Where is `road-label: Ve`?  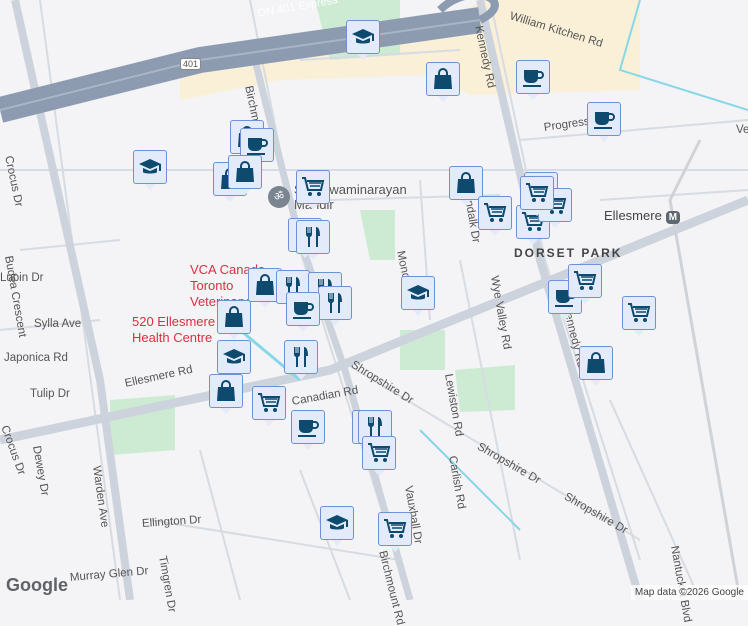
road-label: Ve is located at coordinates (742, 130).